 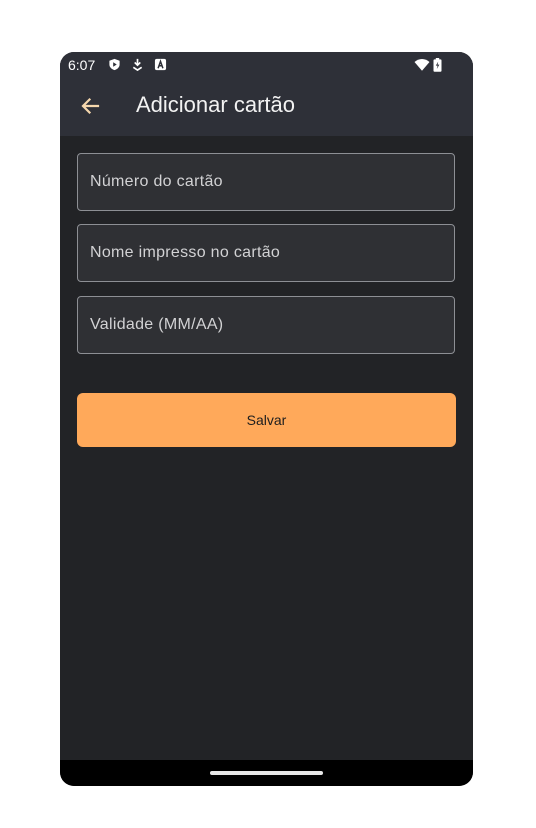 What do you see at coordinates (422, 65) in the screenshot?
I see `wifi-icon` at bounding box center [422, 65].